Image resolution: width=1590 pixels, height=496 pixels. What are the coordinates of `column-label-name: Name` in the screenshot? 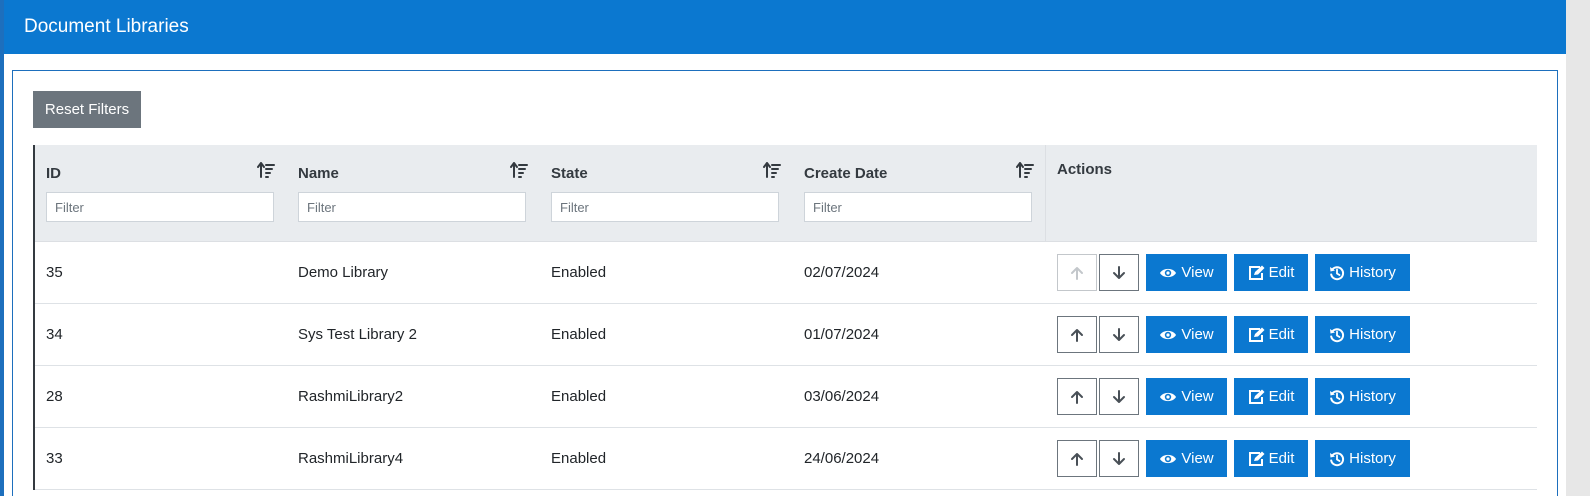 It's located at (318, 173).